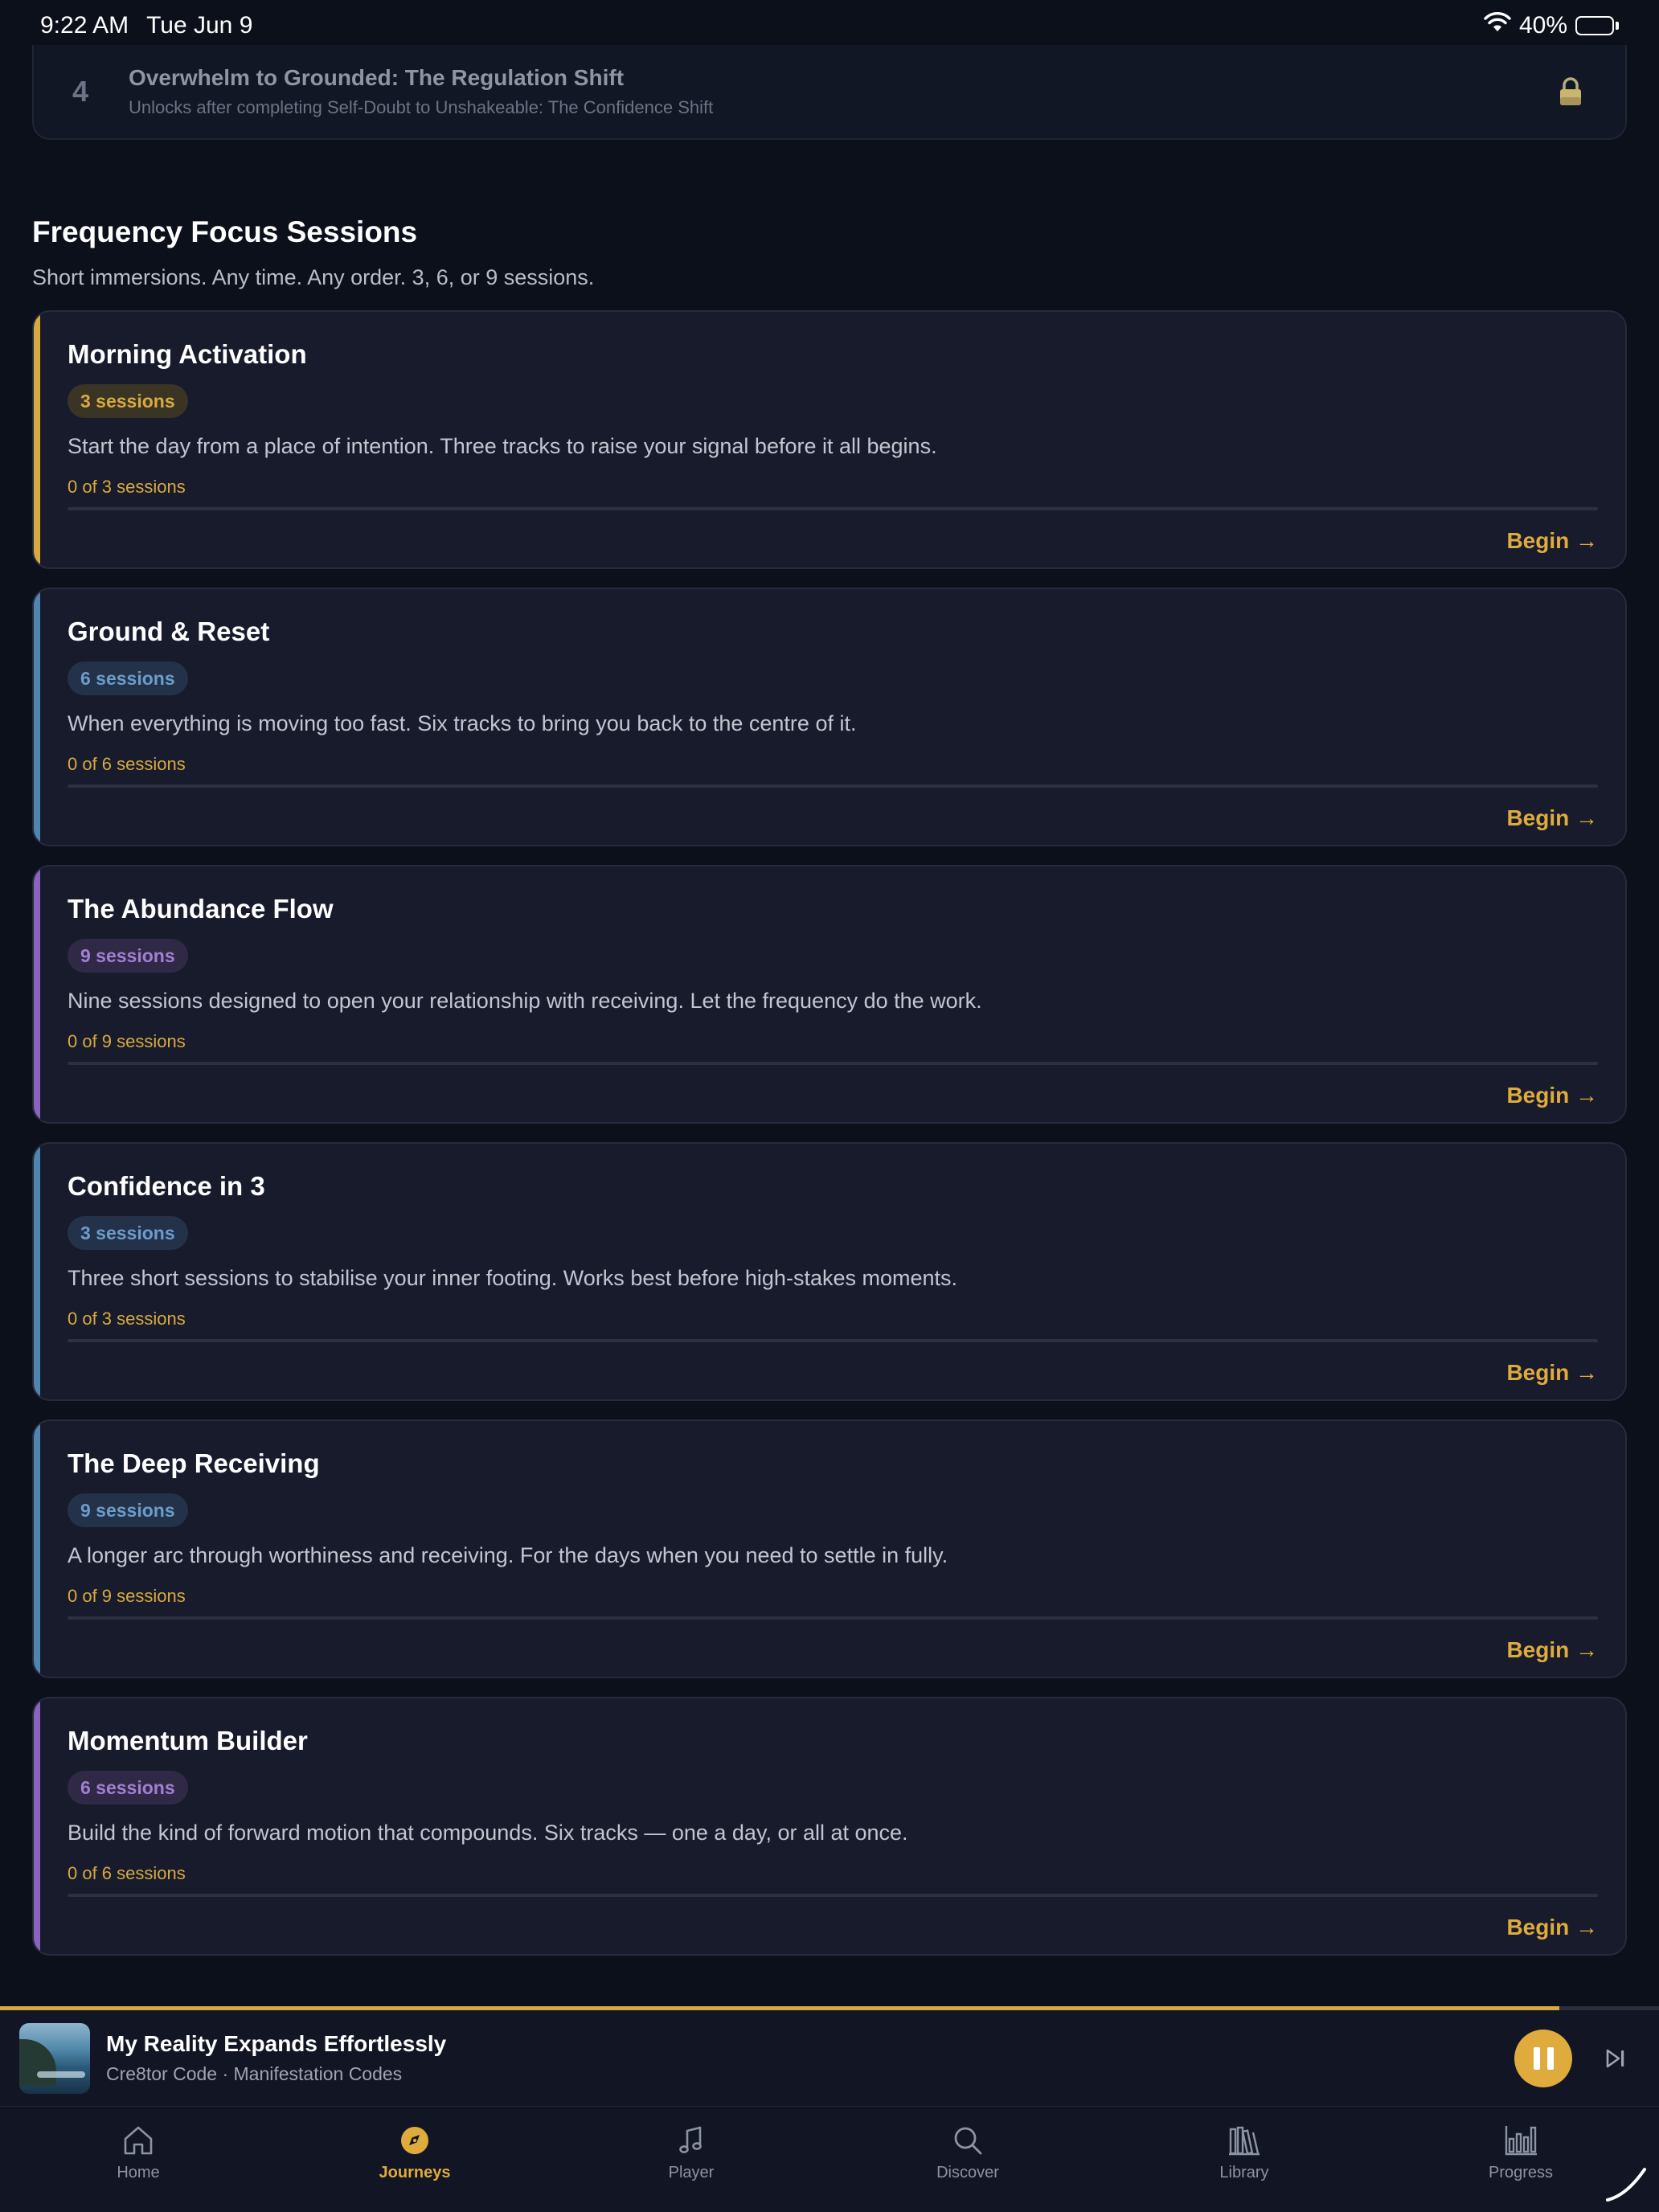 Image resolution: width=1659 pixels, height=2212 pixels. What do you see at coordinates (1627, 2185) in the screenshot?
I see `home-indicator` at bounding box center [1627, 2185].